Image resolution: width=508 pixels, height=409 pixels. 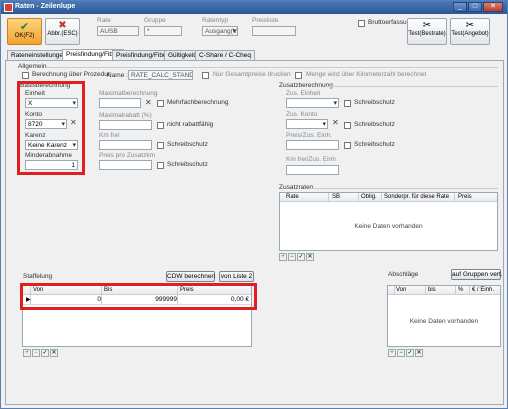 What do you see at coordinates (403, 274) in the screenshot?
I see `abschlaege-title: Abschläge` at bounding box center [403, 274].